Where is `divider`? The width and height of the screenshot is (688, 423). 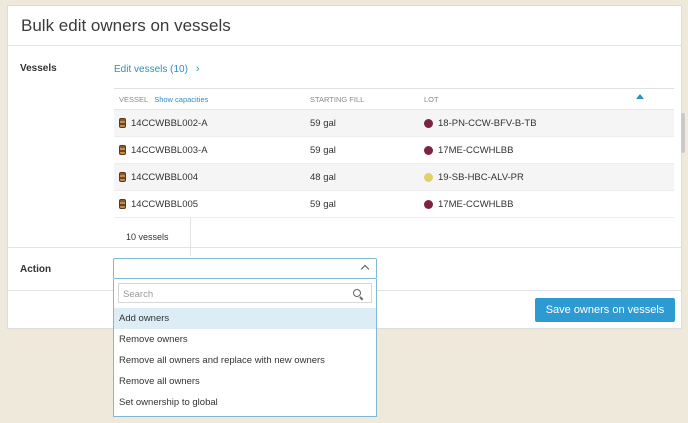
divider is located at coordinates (344, 247).